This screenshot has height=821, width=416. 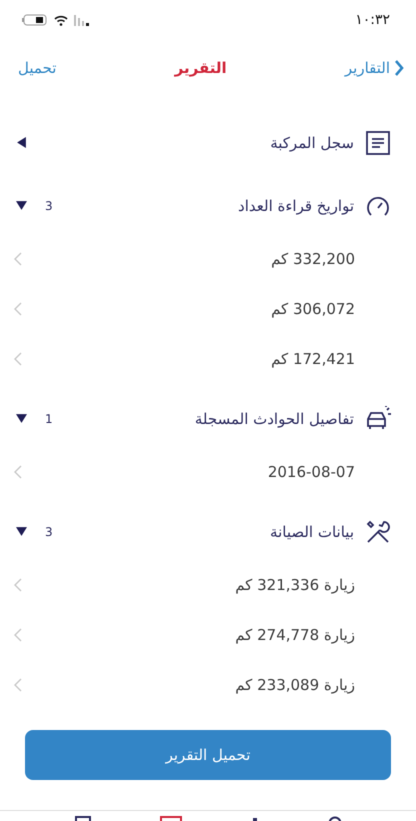 I want to click on item-text: زيارة 233,089 كم, so click(x=294, y=685).